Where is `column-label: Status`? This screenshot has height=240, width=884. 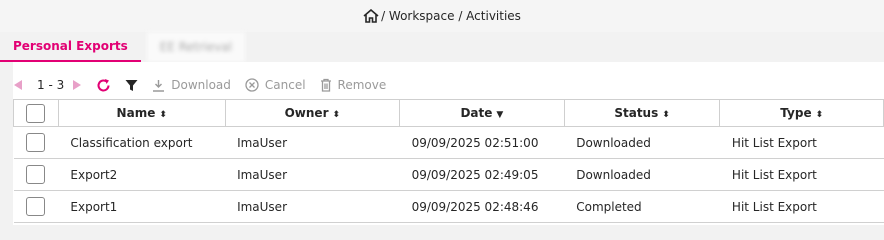 column-label: Status is located at coordinates (636, 113).